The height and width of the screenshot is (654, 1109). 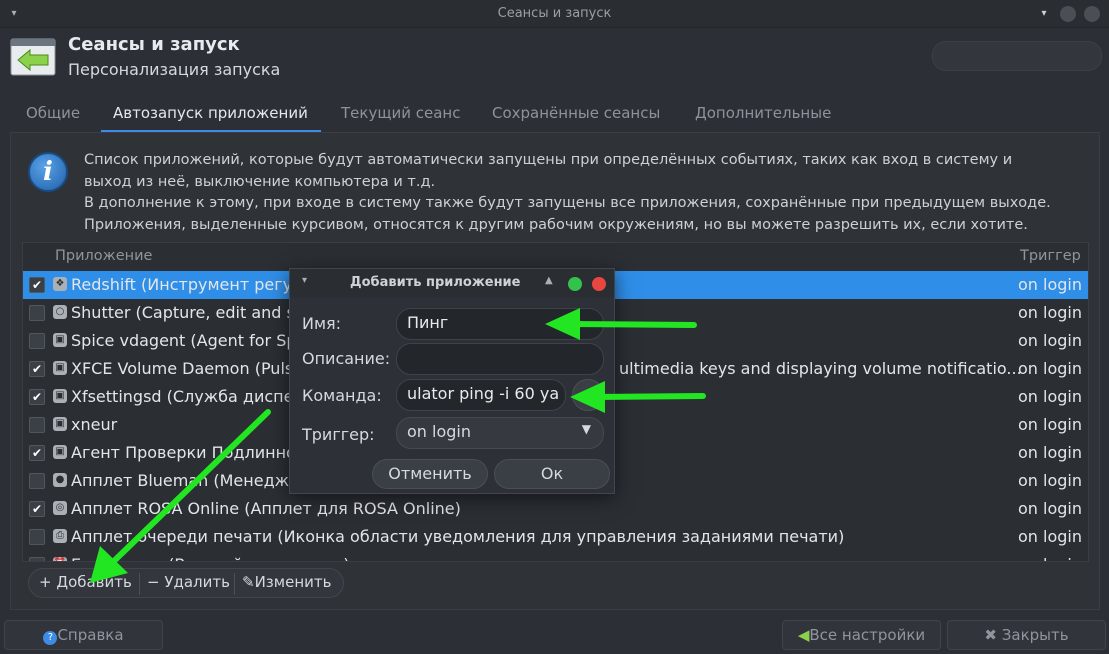 I want to click on name-field: Пинг, so click(x=500, y=324).